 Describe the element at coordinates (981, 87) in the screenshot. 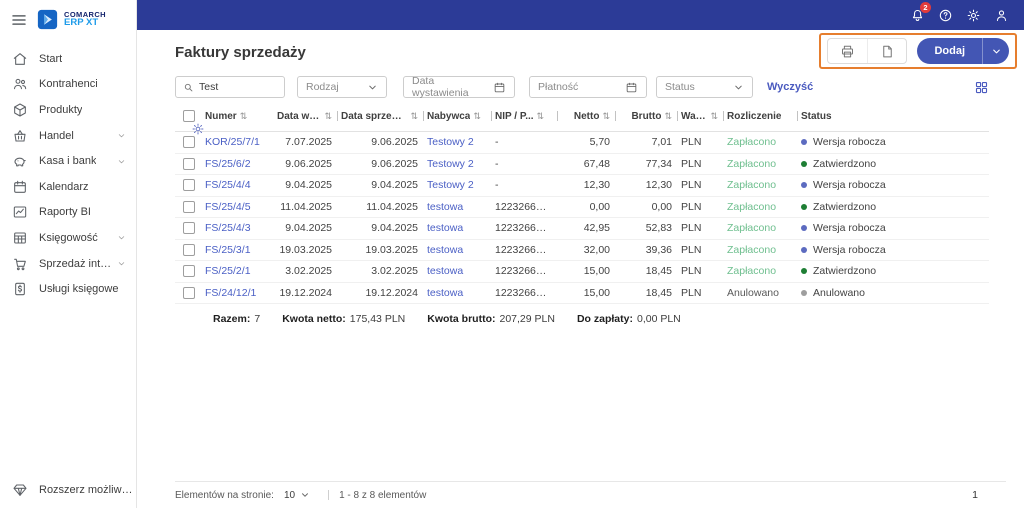

I see `view-grid-toggle` at that location.